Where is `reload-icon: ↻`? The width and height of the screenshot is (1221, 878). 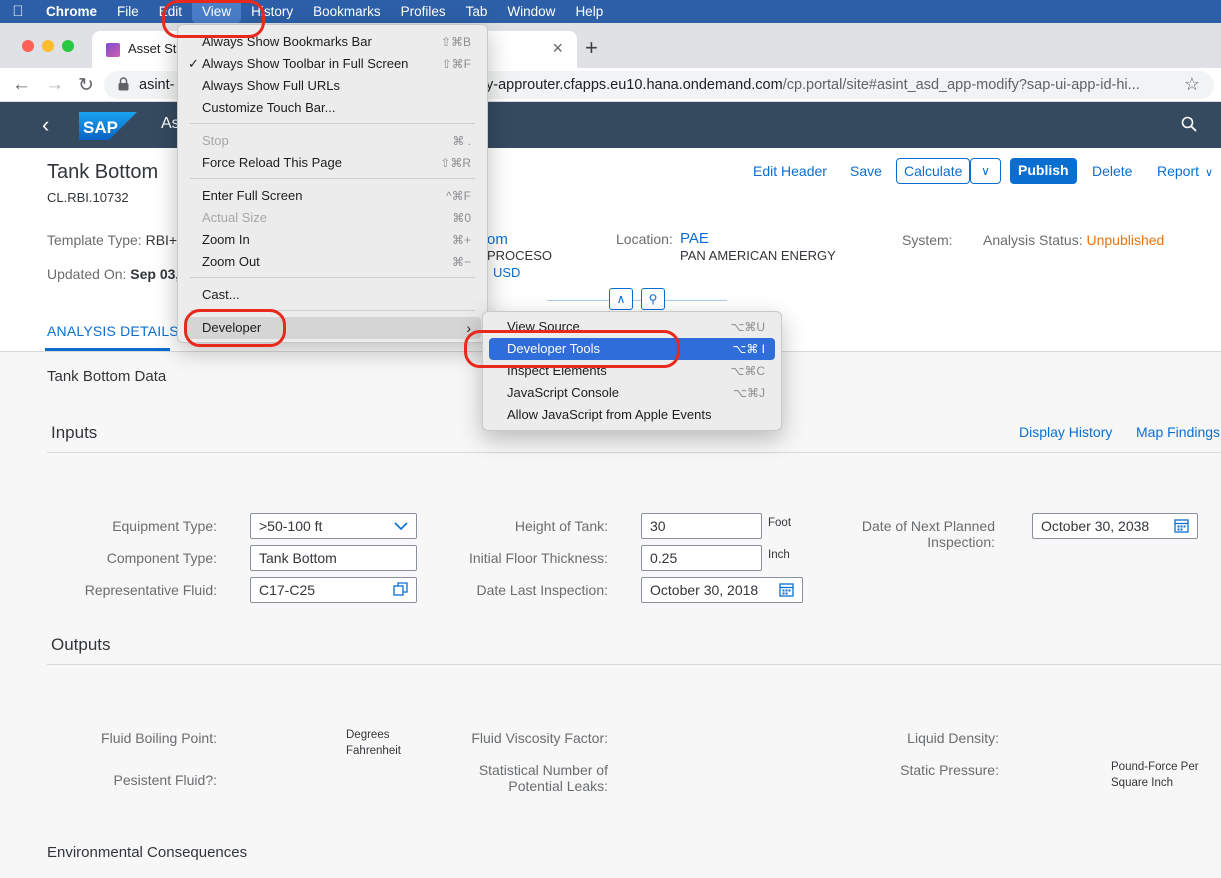
reload-icon: ↻ is located at coordinates (86, 85).